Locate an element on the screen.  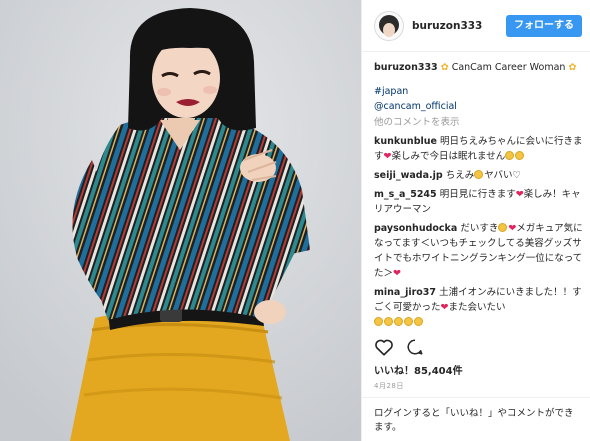
comment-text-tail: 楽しみで今日は眠れません is located at coordinates (448, 156).